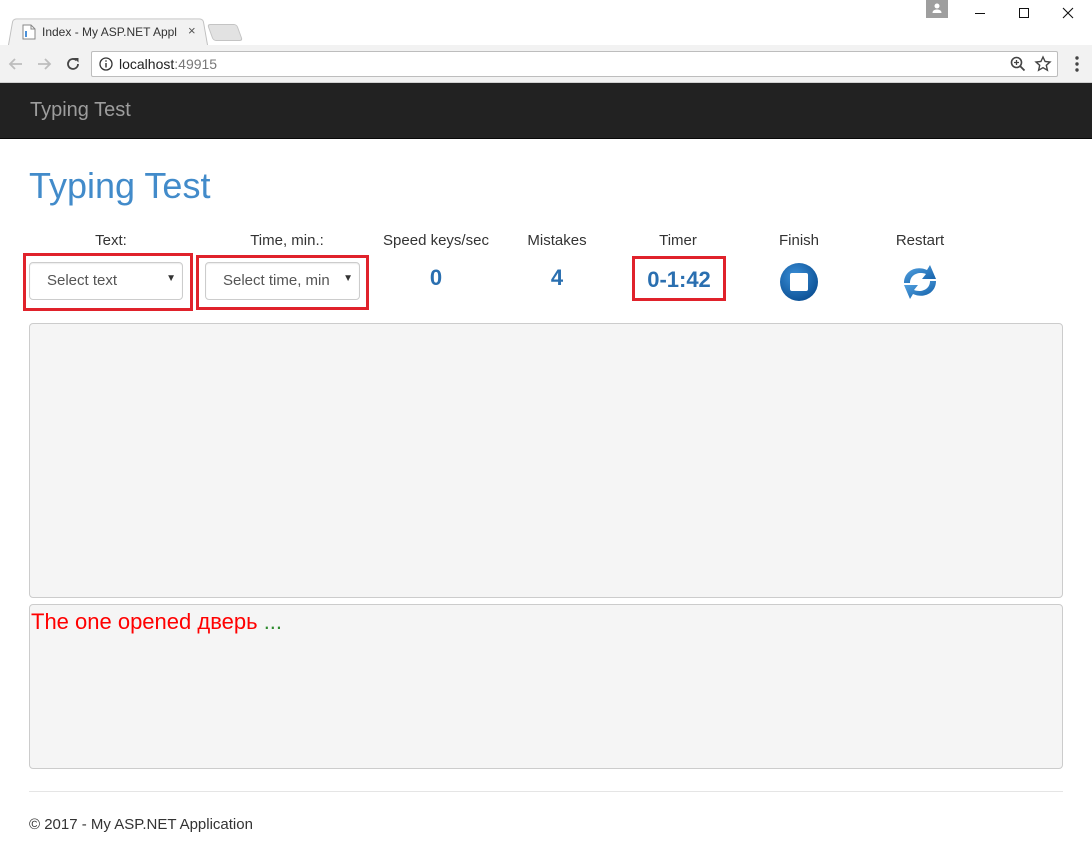  Describe the element at coordinates (1018, 64) in the screenshot. I see `zoom-icon` at that location.